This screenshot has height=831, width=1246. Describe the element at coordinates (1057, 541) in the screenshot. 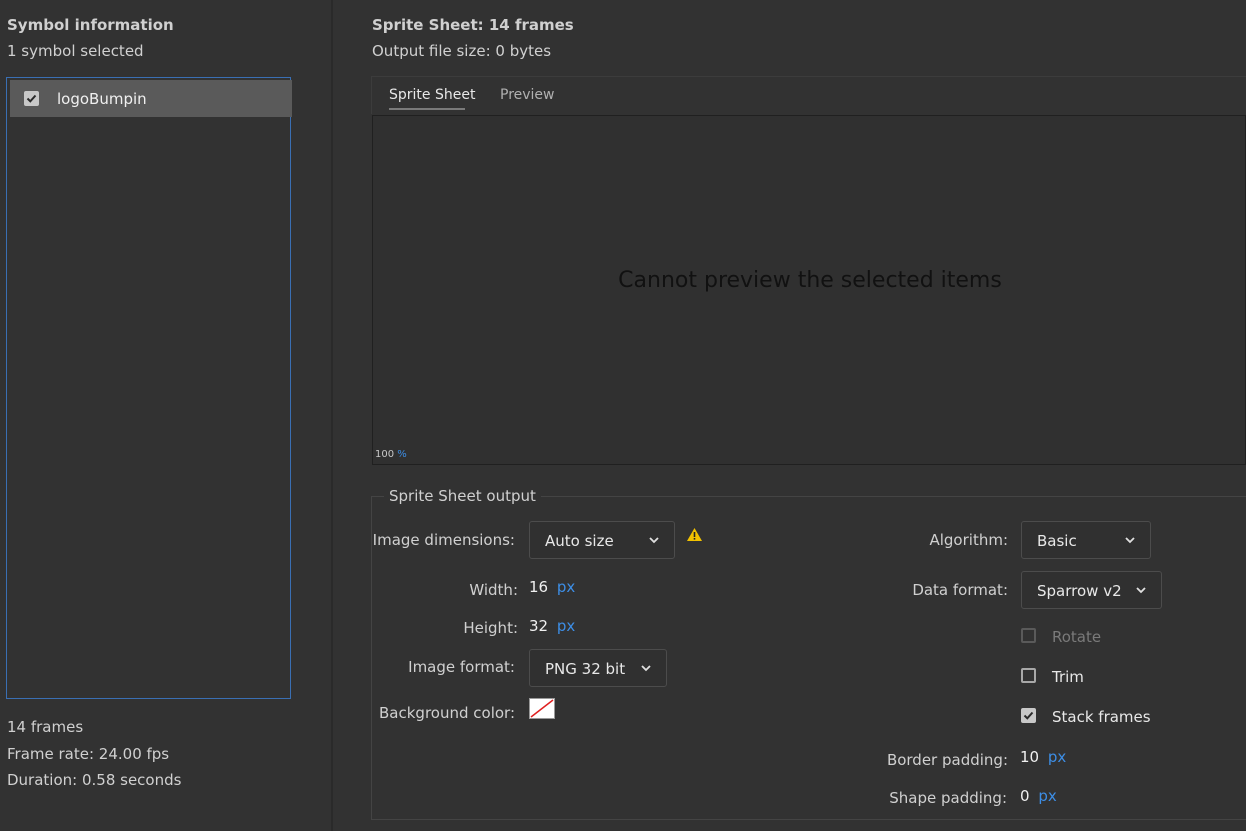

I see `algorithm-value: Basic` at that location.